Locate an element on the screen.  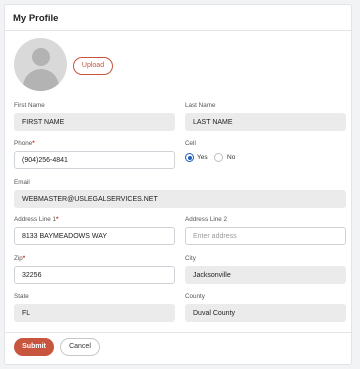
state-label: State is located at coordinates (21, 296).